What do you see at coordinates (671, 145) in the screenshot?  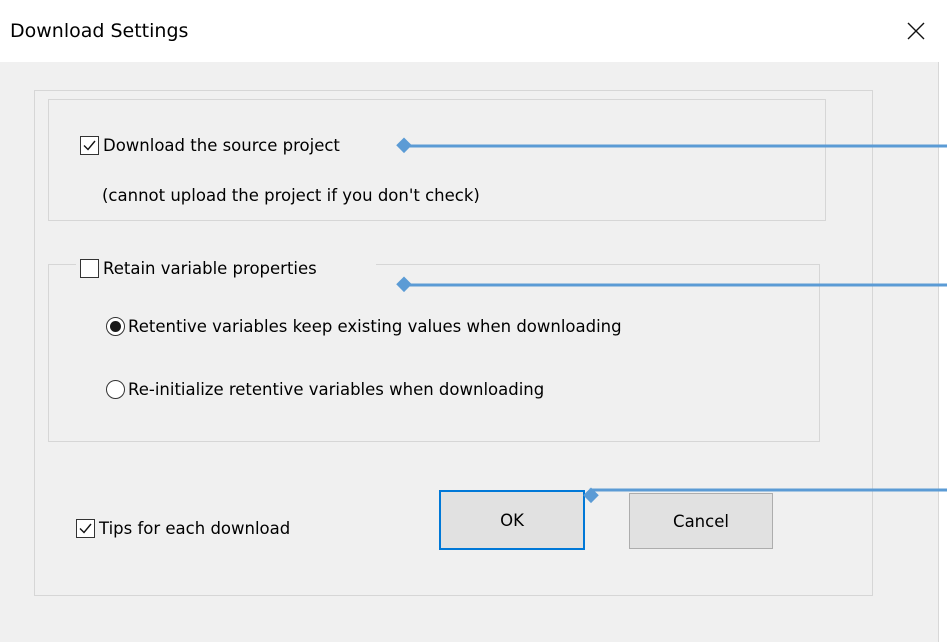 I see `callout-line-download-source` at bounding box center [671, 145].